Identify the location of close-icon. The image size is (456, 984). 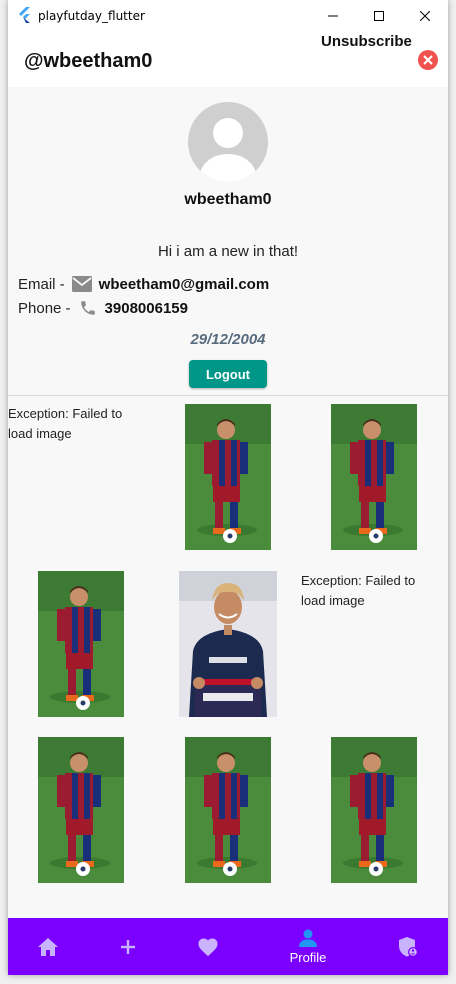
(425, 16).